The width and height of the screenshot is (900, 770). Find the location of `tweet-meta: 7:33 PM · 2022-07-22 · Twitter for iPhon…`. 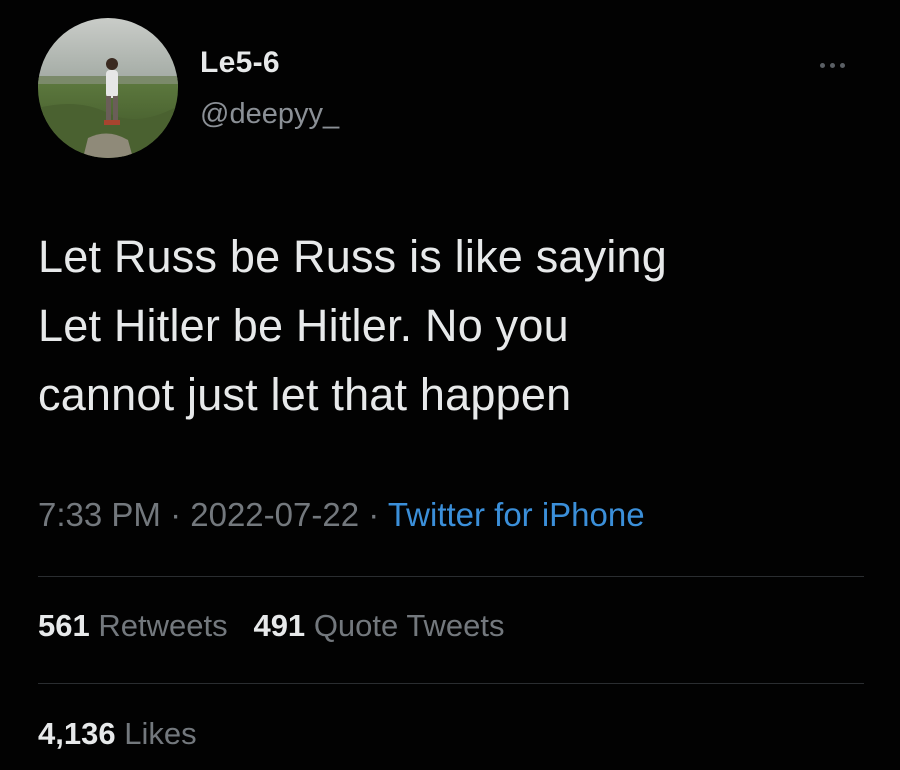

tweet-meta: 7:33 PM · 2022-07-22 · Twitter for iPhon… is located at coordinates (341, 515).